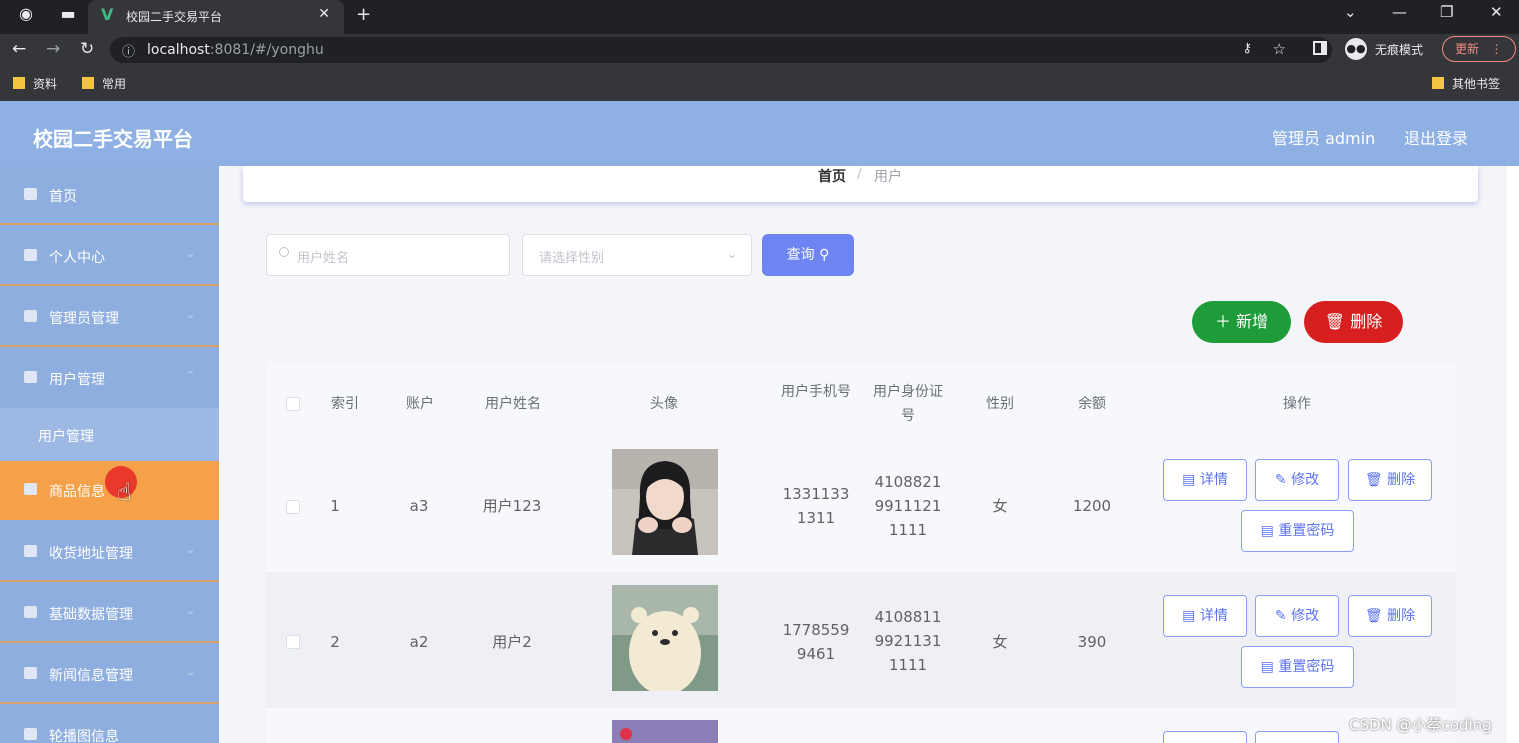  What do you see at coordinates (216, 17) in the screenshot?
I see `browser-tab: V 校园二手交易平台 ✕` at bounding box center [216, 17].